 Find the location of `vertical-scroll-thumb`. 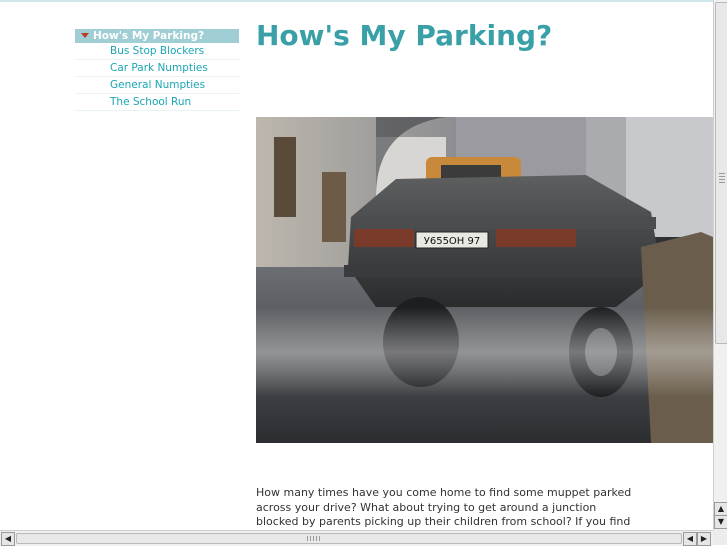

vertical-scroll-thumb is located at coordinates (721, 173).